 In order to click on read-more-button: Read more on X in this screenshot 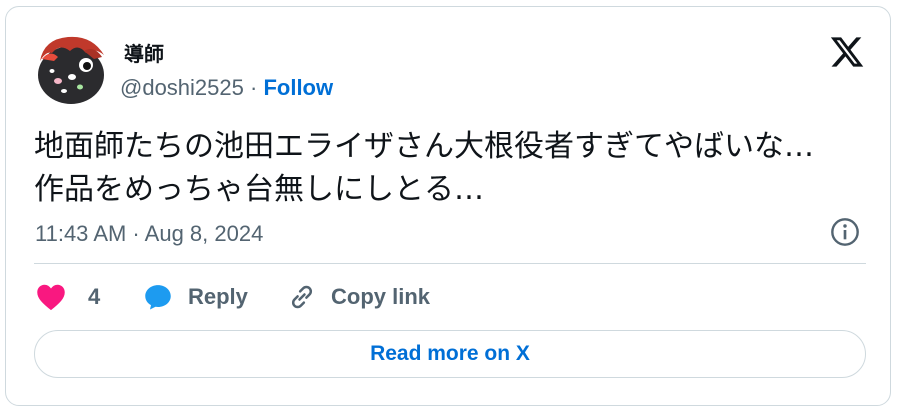, I will do `click(450, 354)`.